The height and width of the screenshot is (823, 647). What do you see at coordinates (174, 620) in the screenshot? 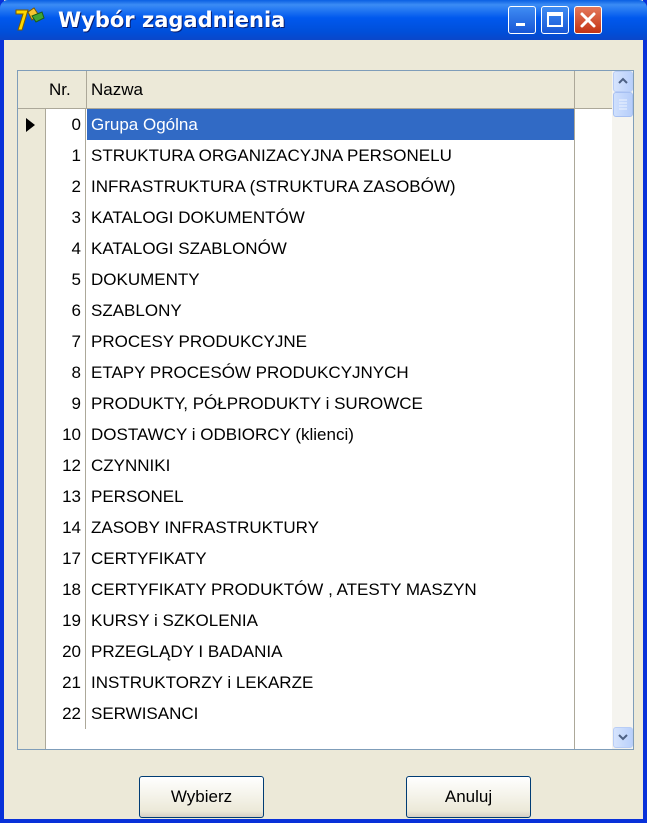
I see `row-name-cell: KURSY i SZKOLENIA` at bounding box center [174, 620].